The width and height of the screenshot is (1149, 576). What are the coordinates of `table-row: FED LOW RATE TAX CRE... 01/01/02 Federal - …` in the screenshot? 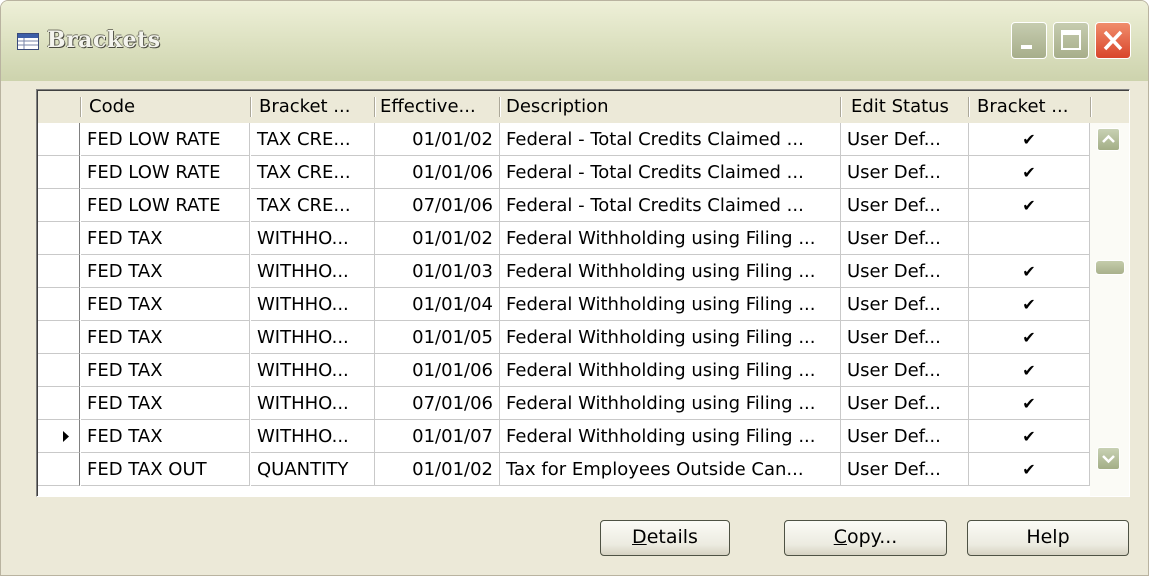 It's located at (564, 139).